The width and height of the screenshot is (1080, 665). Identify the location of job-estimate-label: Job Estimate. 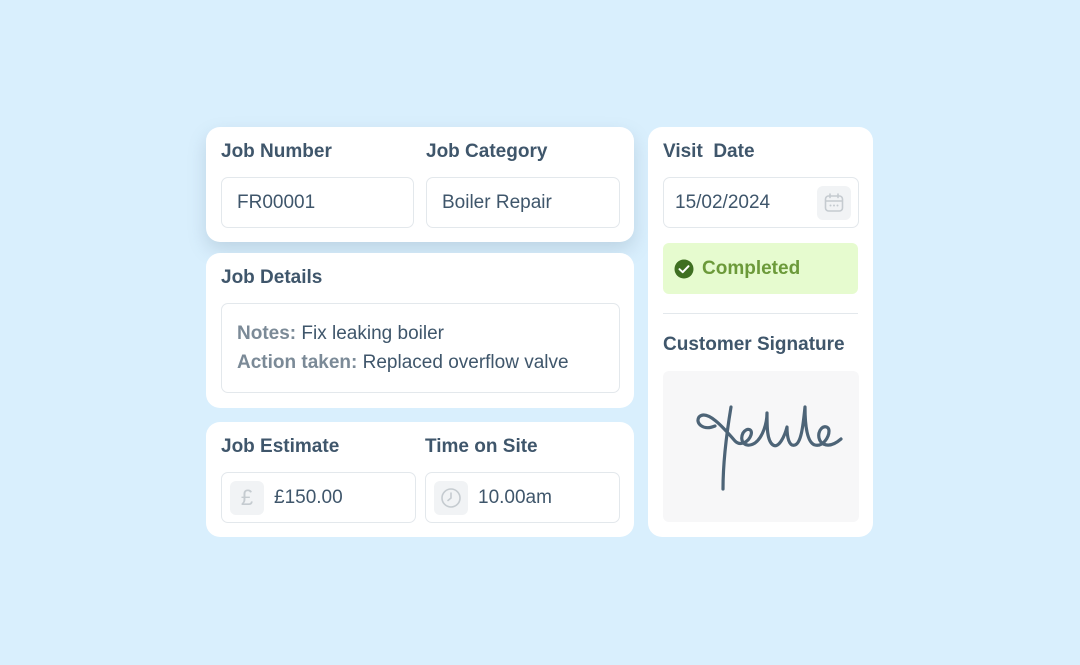
(280, 446).